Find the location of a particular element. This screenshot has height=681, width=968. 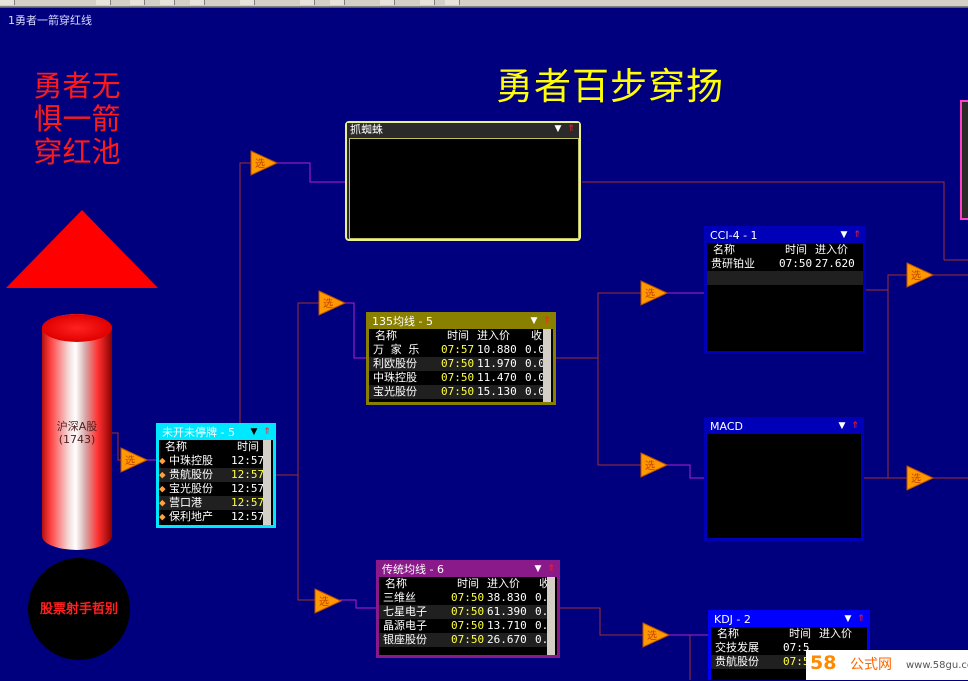

table-row: 中珠控股 07:50 11.470 0.0 is located at coordinates (457, 378).